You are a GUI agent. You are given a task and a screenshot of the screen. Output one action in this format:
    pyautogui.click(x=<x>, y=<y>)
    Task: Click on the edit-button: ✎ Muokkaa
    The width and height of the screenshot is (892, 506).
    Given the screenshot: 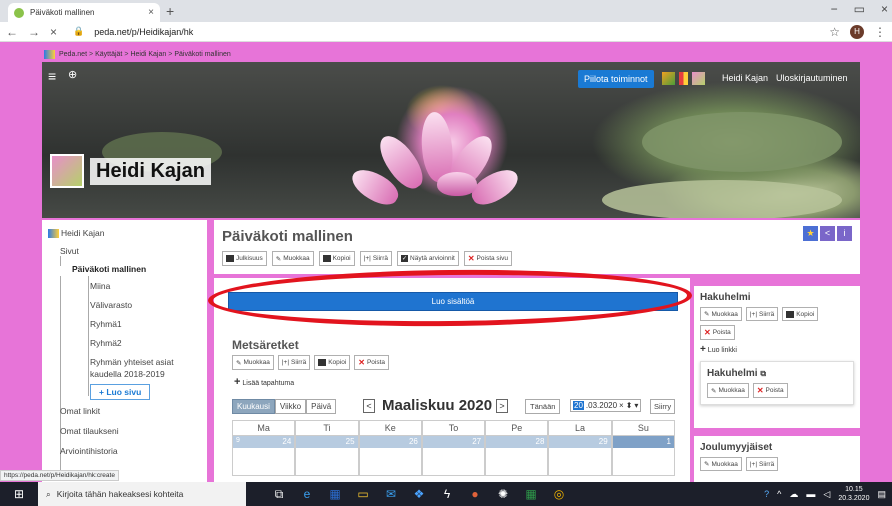 What is the action you would take?
    pyautogui.click(x=292, y=258)
    